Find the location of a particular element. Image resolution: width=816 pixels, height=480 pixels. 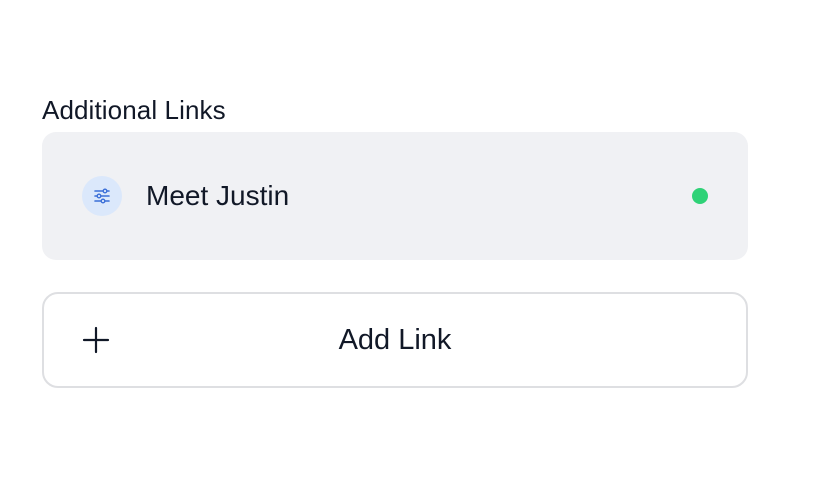

link-label: Meet Justin is located at coordinates (218, 195).